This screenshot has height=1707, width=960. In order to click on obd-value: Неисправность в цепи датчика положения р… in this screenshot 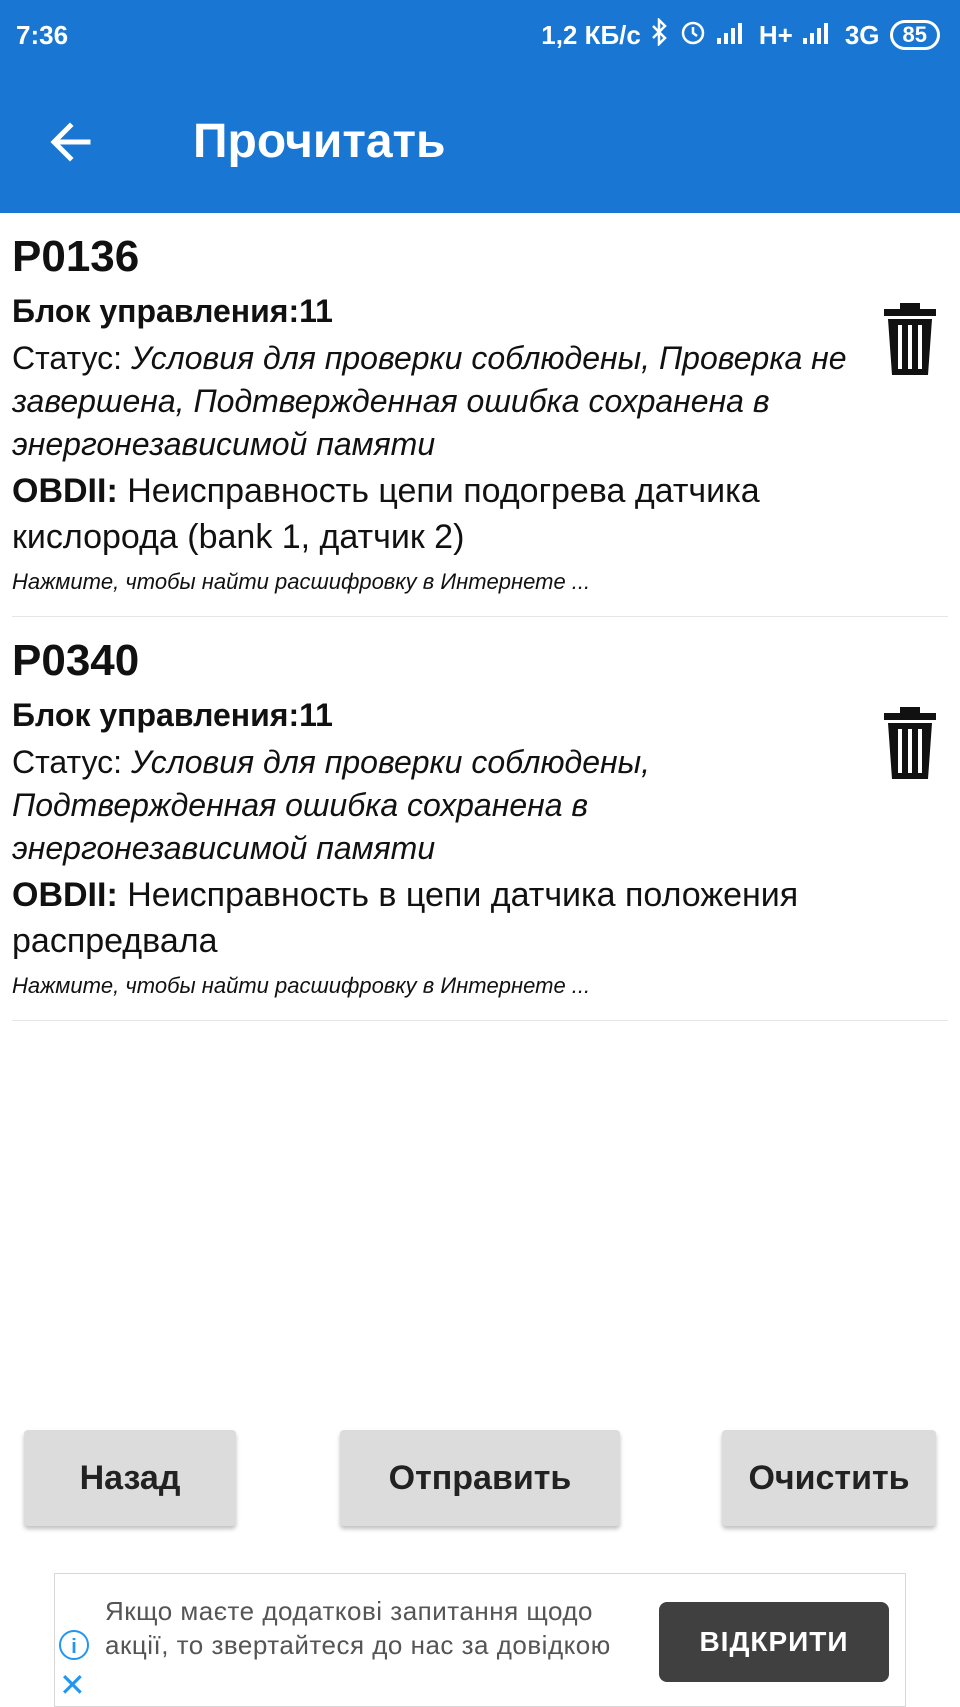, I will do `click(405, 918)`.